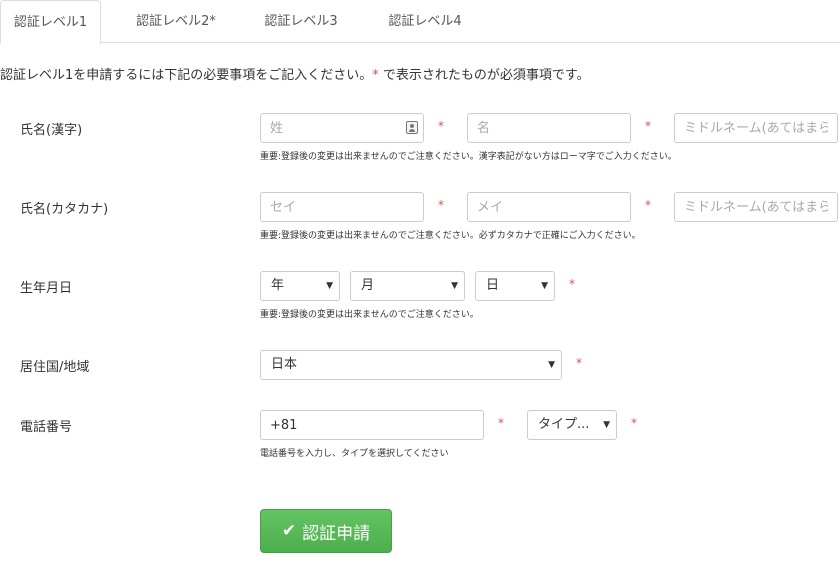 The width and height of the screenshot is (840, 569). Describe the element at coordinates (493, 285) in the screenshot. I see `birth-day-value: 日` at that location.